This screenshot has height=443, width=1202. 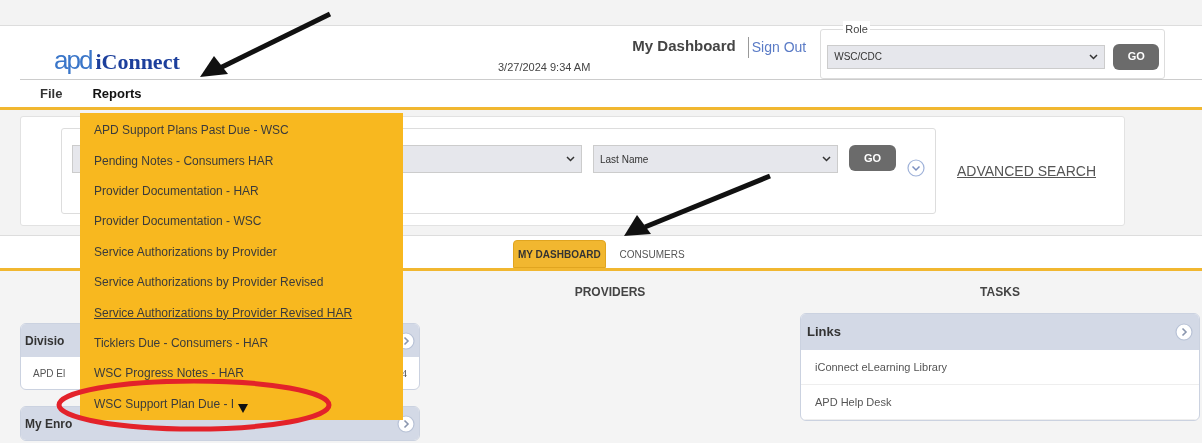 I want to click on report-menu-item: Ticklers Due - Consumers - HAR, so click(x=241, y=343).